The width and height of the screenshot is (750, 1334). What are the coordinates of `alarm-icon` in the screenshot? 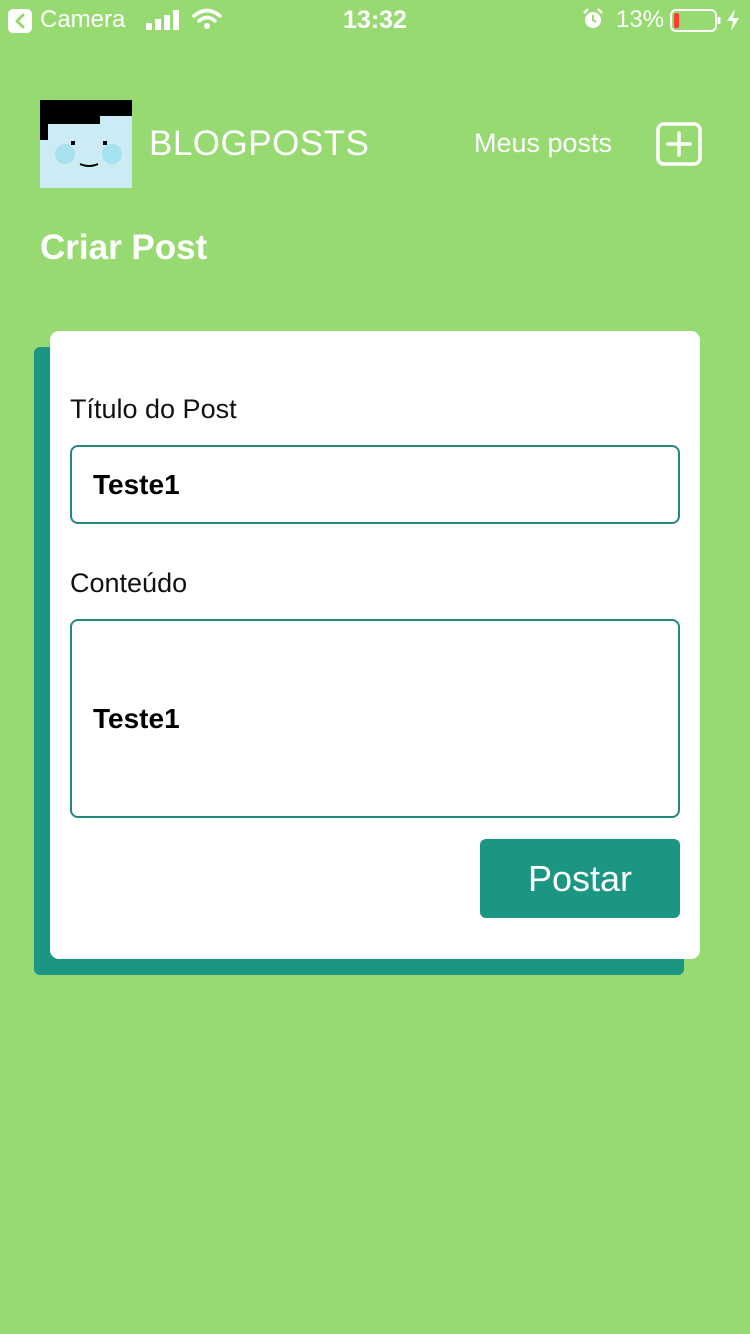 It's located at (593, 21).